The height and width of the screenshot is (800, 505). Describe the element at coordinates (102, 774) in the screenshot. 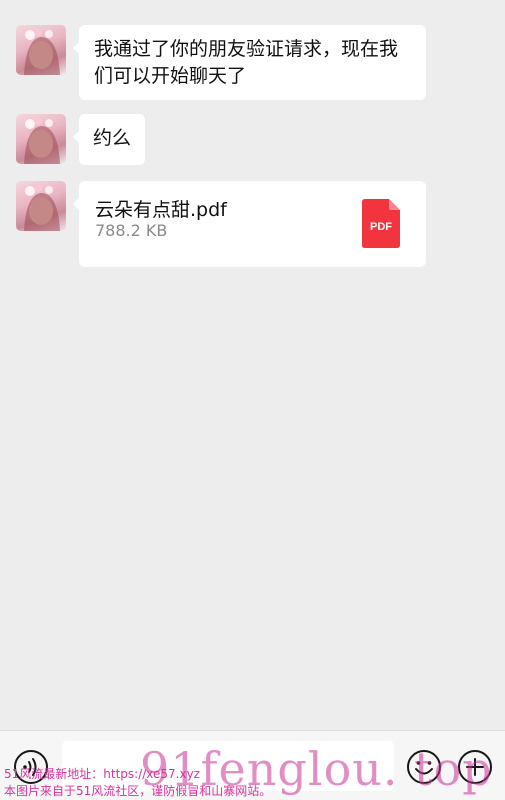

I see `watermark-address: 51风流最新地址：https://xe57.xyz` at that location.